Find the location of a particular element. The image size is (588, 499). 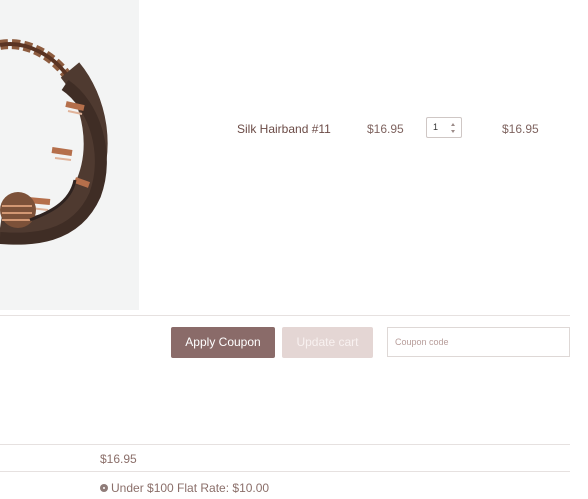

section-divider is located at coordinates (285, 315).